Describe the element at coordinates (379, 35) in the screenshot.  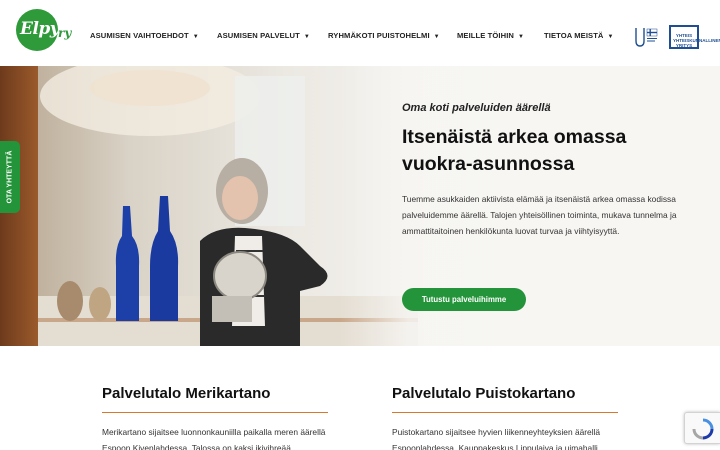
I see `nav-item-label: RYHMÄKOTI PUISTOHELMI` at that location.